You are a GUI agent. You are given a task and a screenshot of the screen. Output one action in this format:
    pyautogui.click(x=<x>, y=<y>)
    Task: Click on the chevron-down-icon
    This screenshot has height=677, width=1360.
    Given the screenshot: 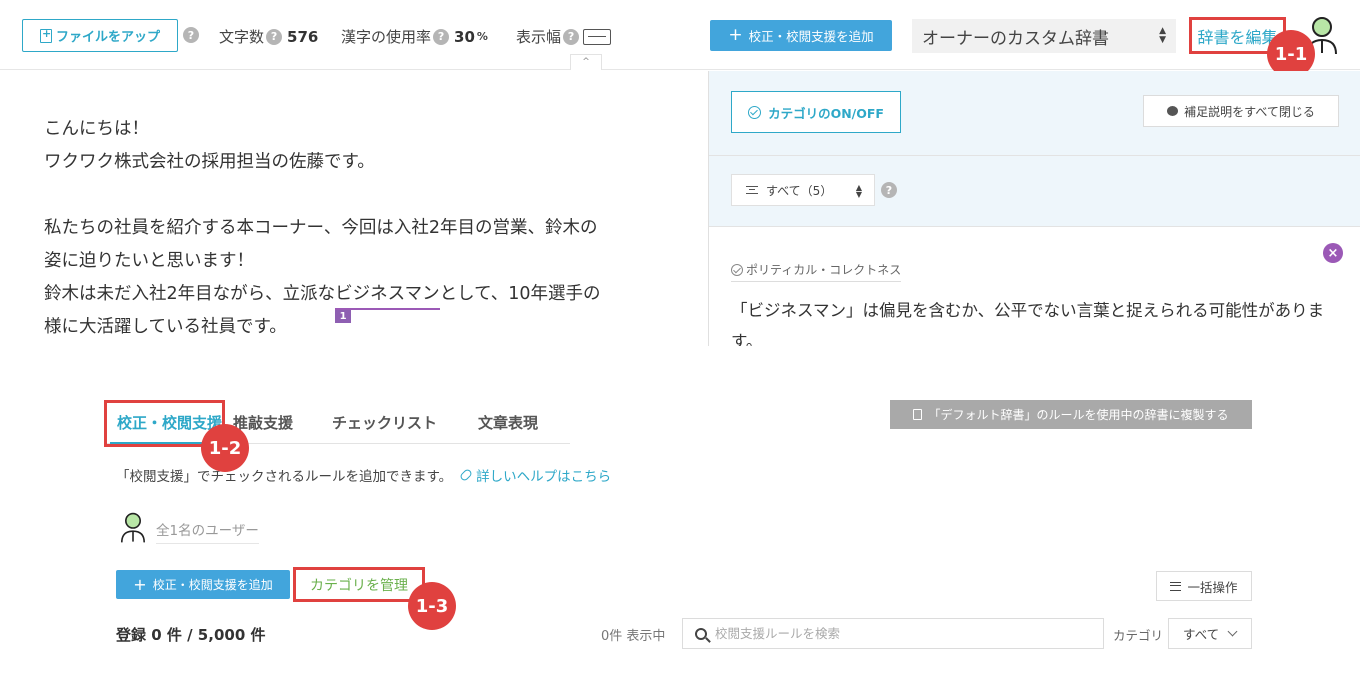 What is the action you would take?
    pyautogui.click(x=1232, y=631)
    